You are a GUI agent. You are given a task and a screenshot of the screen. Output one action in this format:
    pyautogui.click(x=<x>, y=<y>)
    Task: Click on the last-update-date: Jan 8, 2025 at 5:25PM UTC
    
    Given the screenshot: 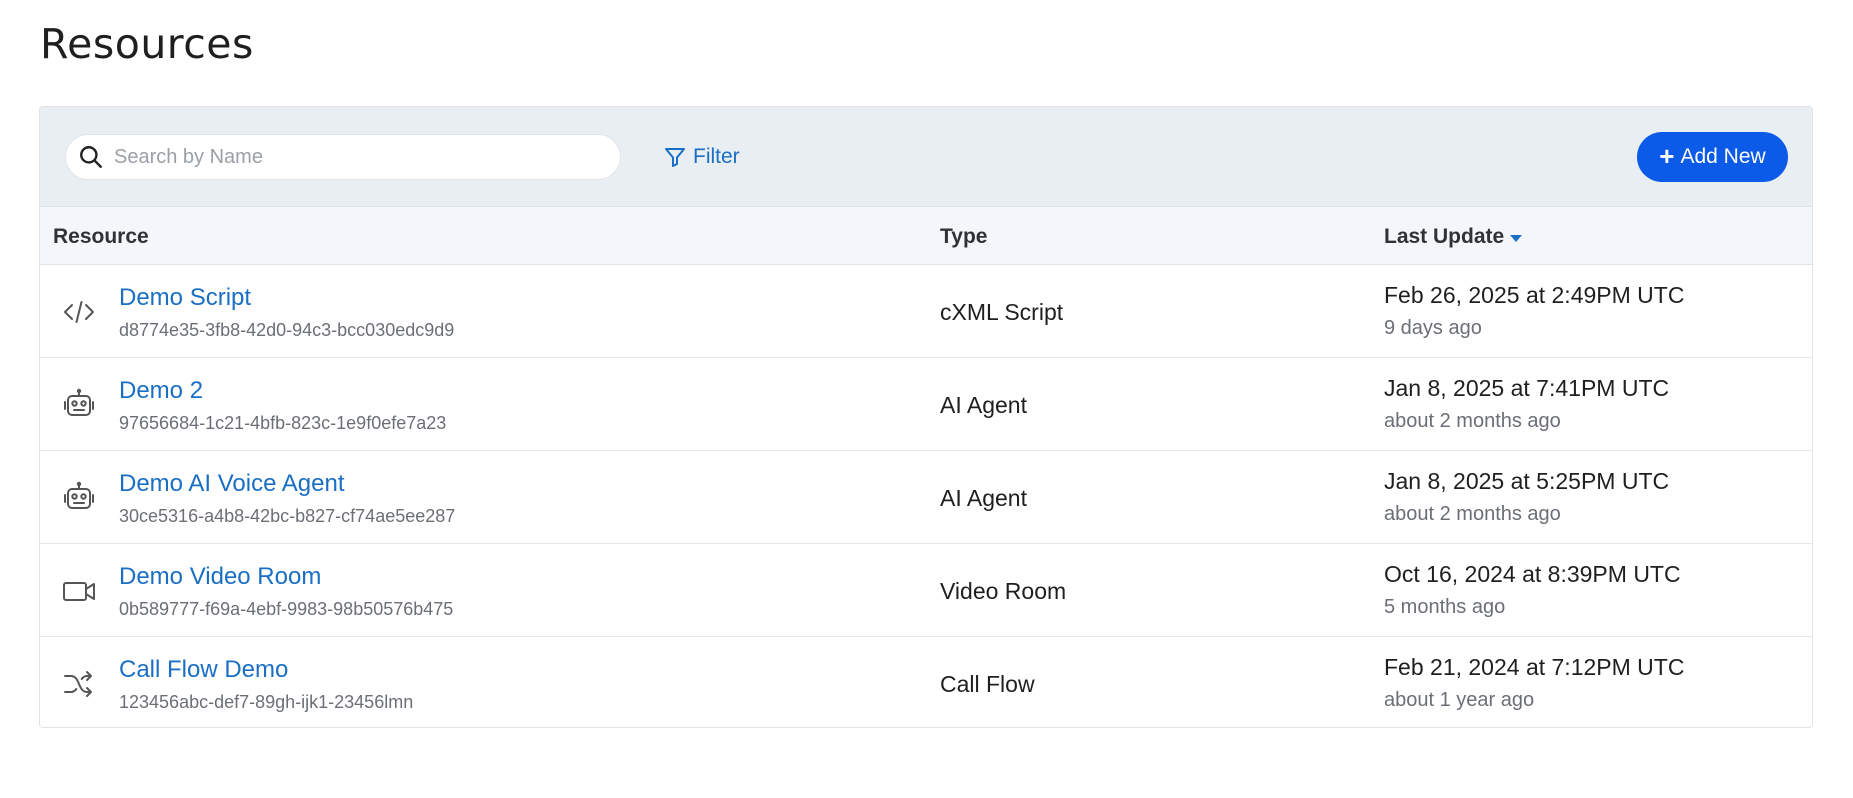 What is the action you would take?
    pyautogui.click(x=1527, y=481)
    